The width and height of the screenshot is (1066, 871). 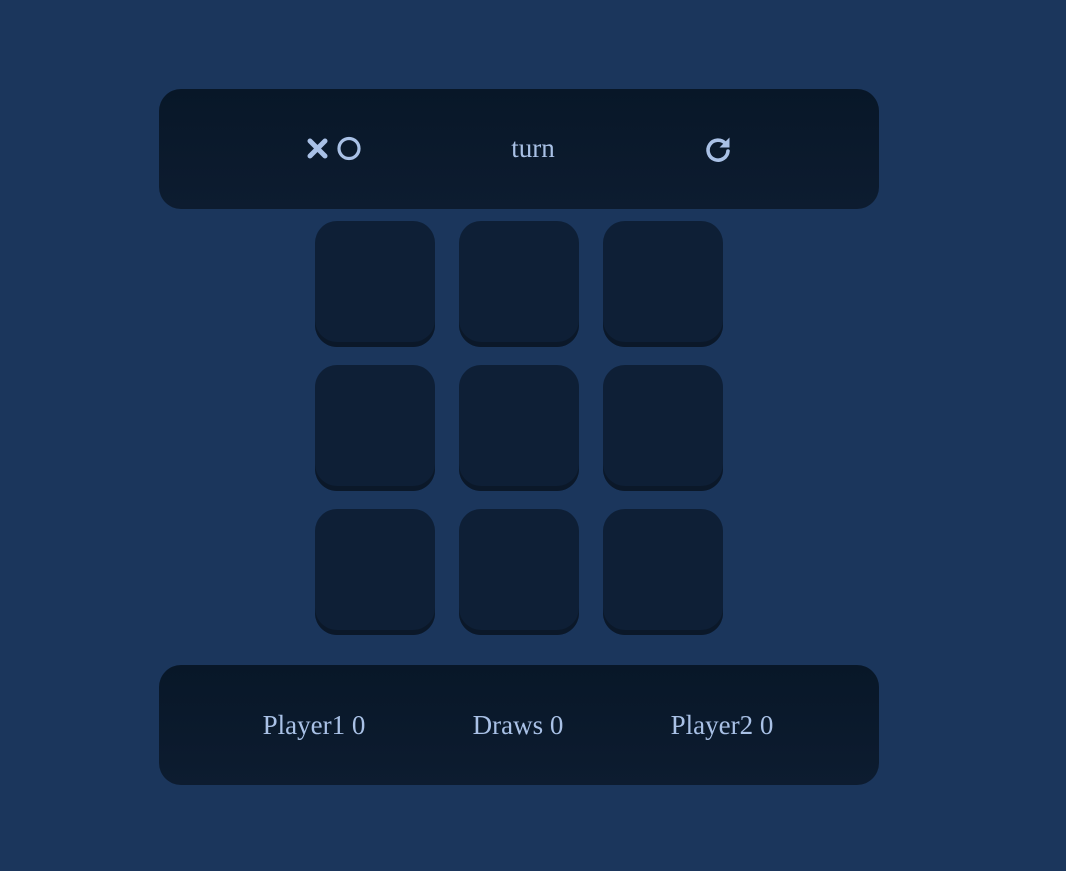 I want to click on x-o-icon, so click(x=335, y=149).